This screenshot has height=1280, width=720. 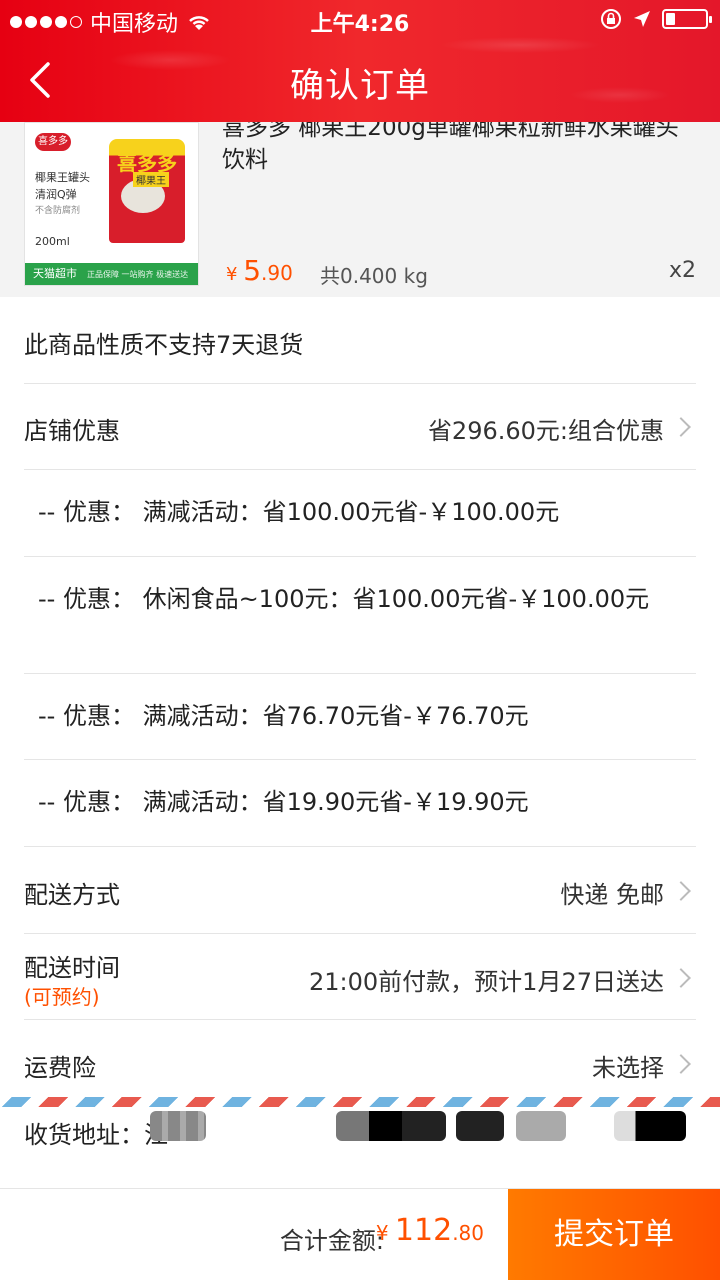 I want to click on can-sub-label: 椰果王, so click(x=151, y=179).